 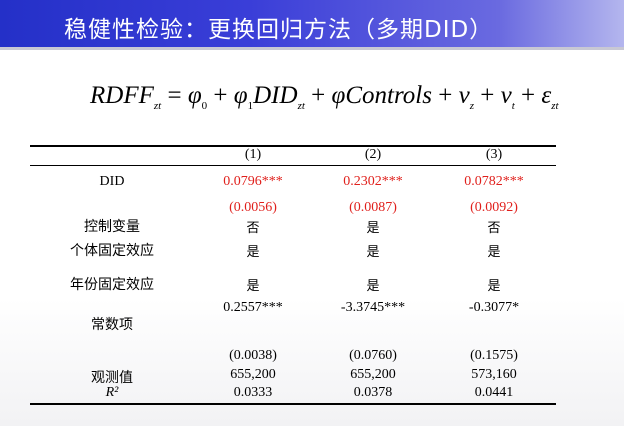 What do you see at coordinates (253, 252) in the screenshot?
I see `individual-fe-value-1: 是` at bounding box center [253, 252].